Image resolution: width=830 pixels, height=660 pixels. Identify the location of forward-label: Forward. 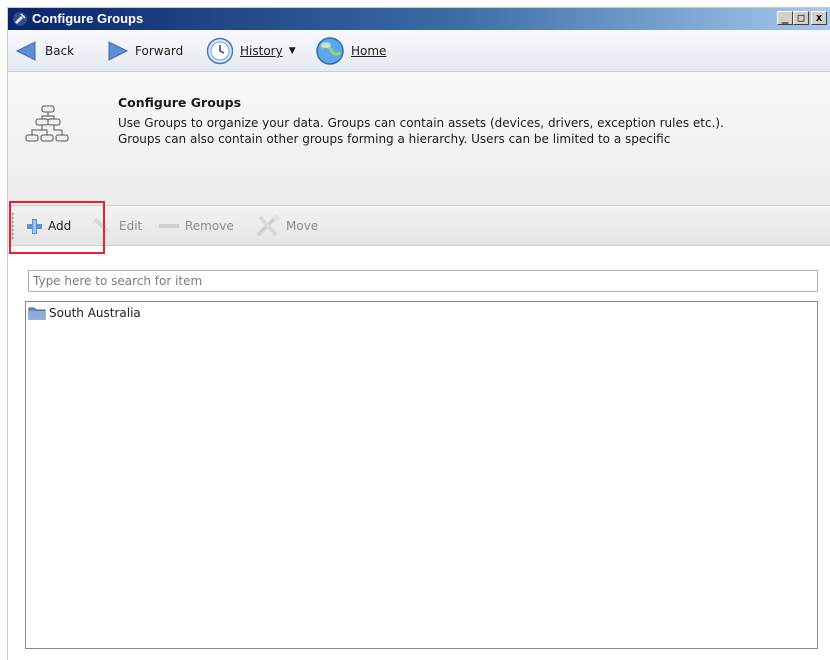
(159, 51).